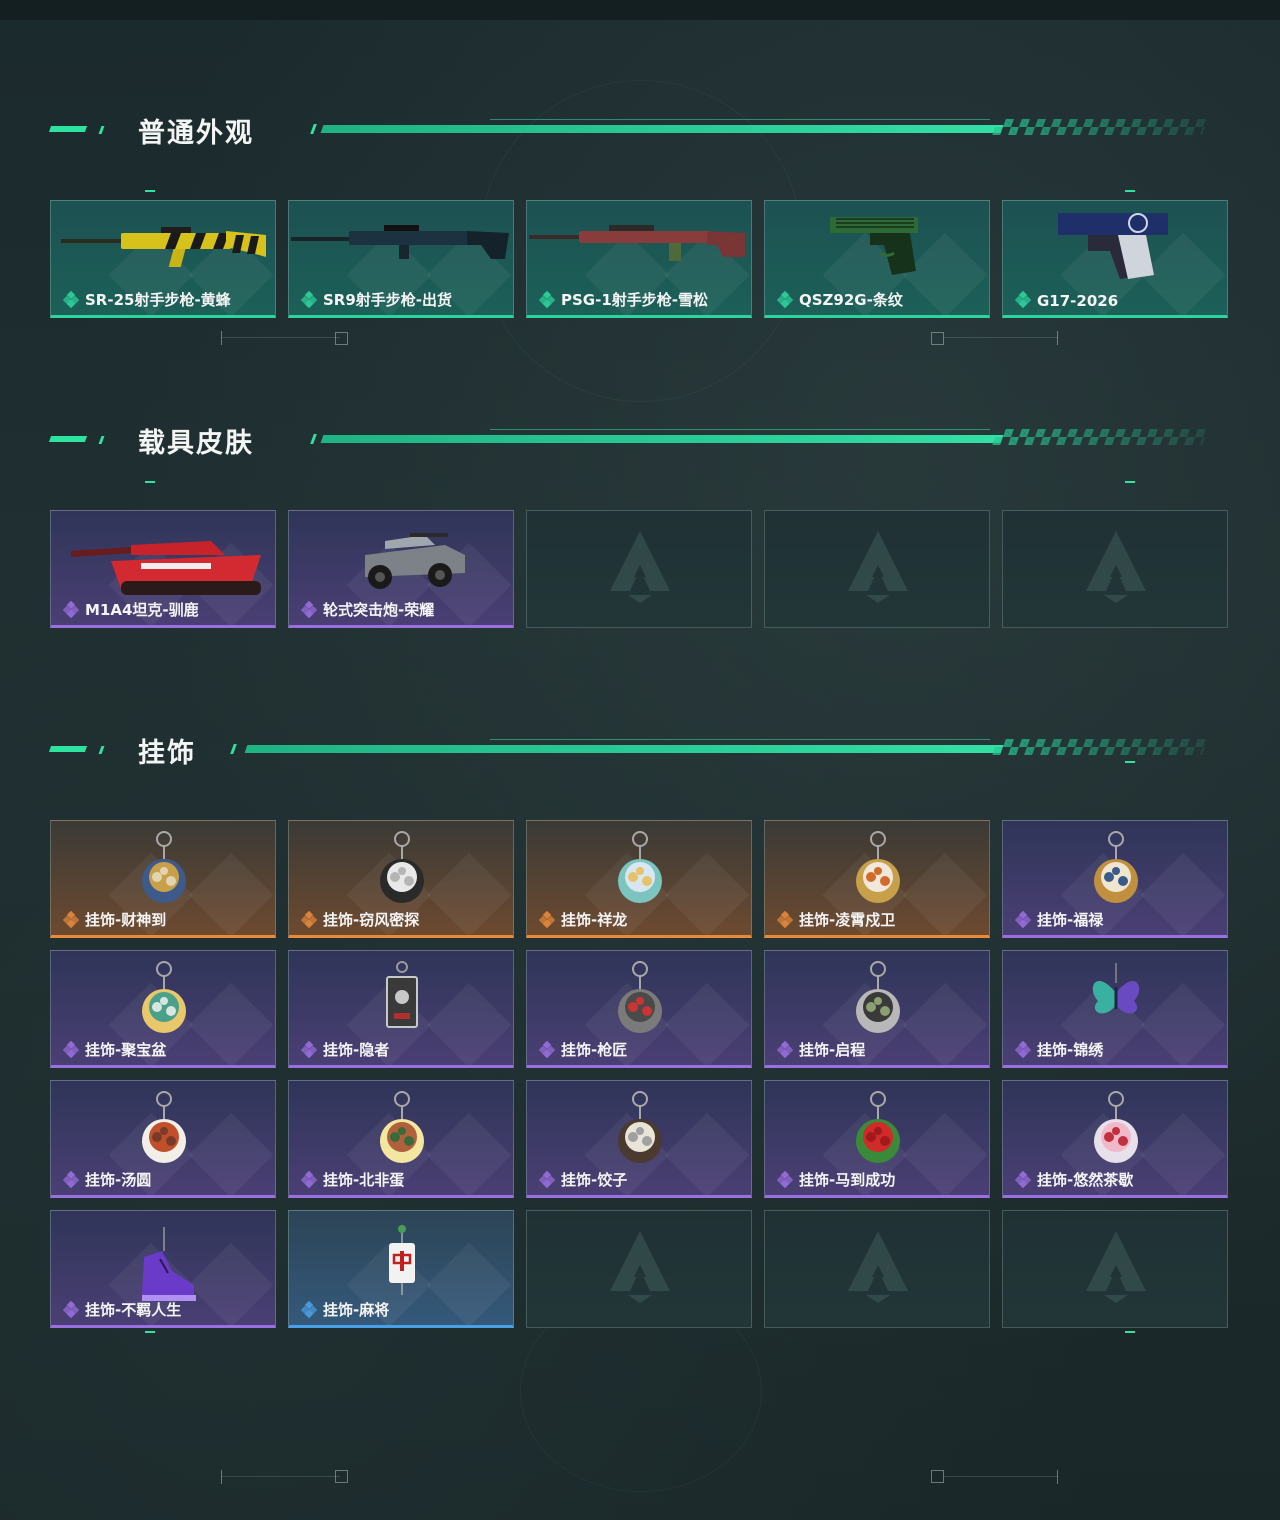 The height and width of the screenshot is (1520, 1280). I want to click on item-label: 挂饰-汤圆, so click(118, 1180).